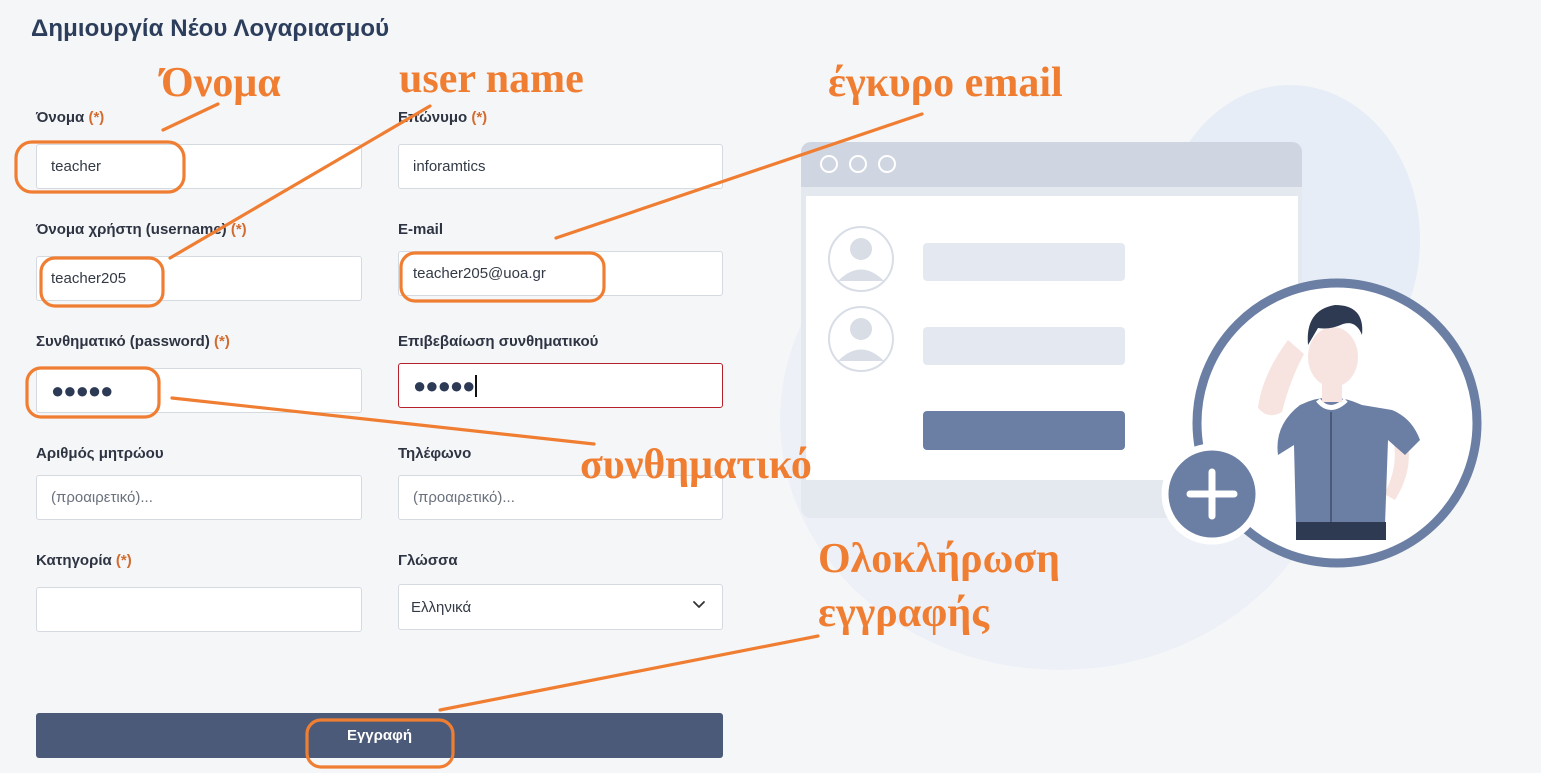 The image size is (1541, 773). Describe the element at coordinates (739, 176) in the screenshot. I see `pointer-email` at that location.